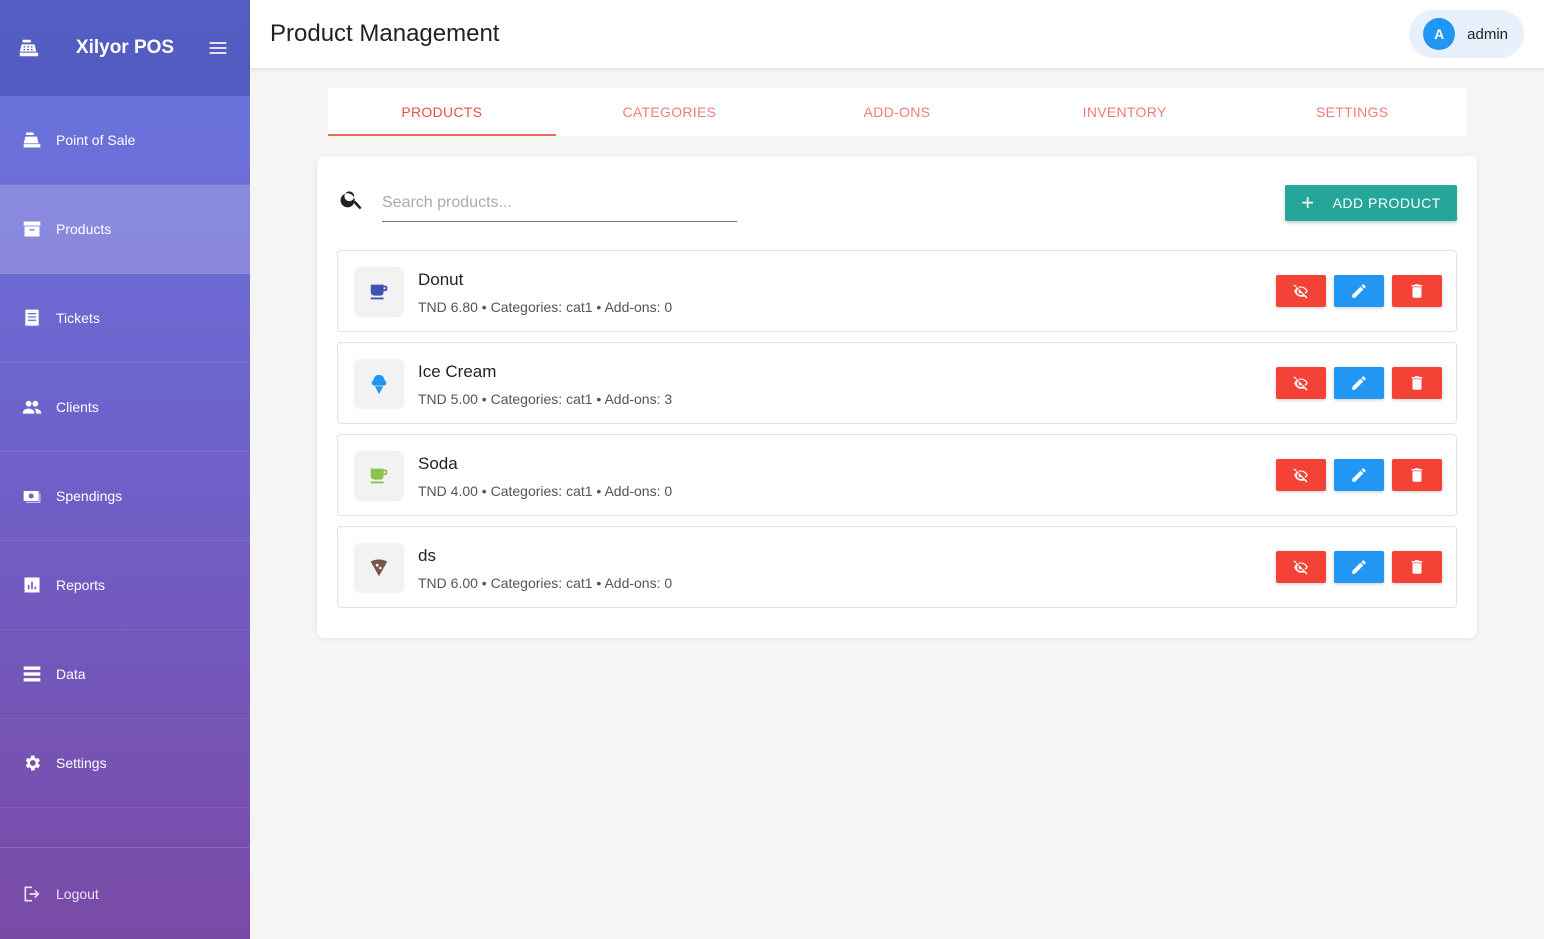  I want to click on tab-inventory: INVENTORY, so click(1125, 112).